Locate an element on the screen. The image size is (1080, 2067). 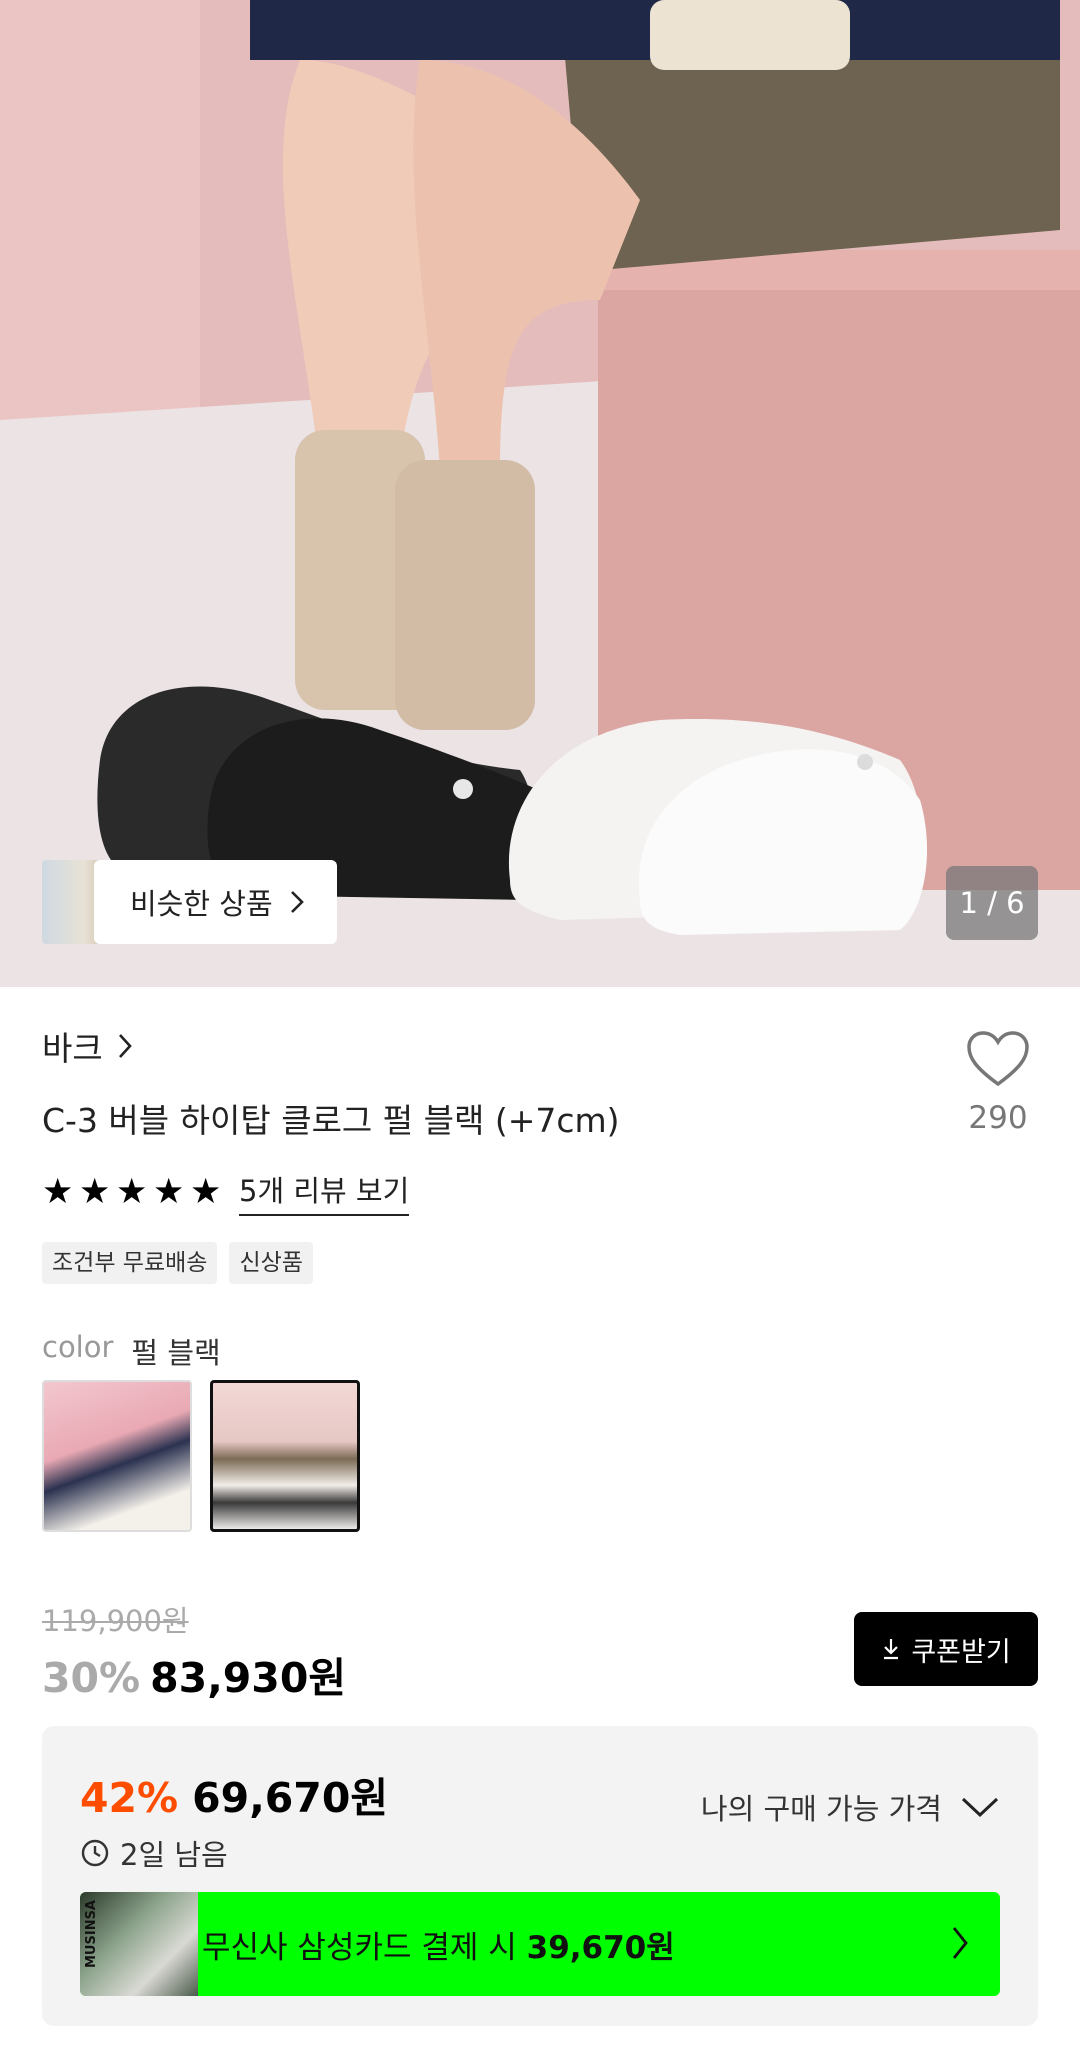
card-logo-text: MUSINSA is located at coordinates (91, 1934).